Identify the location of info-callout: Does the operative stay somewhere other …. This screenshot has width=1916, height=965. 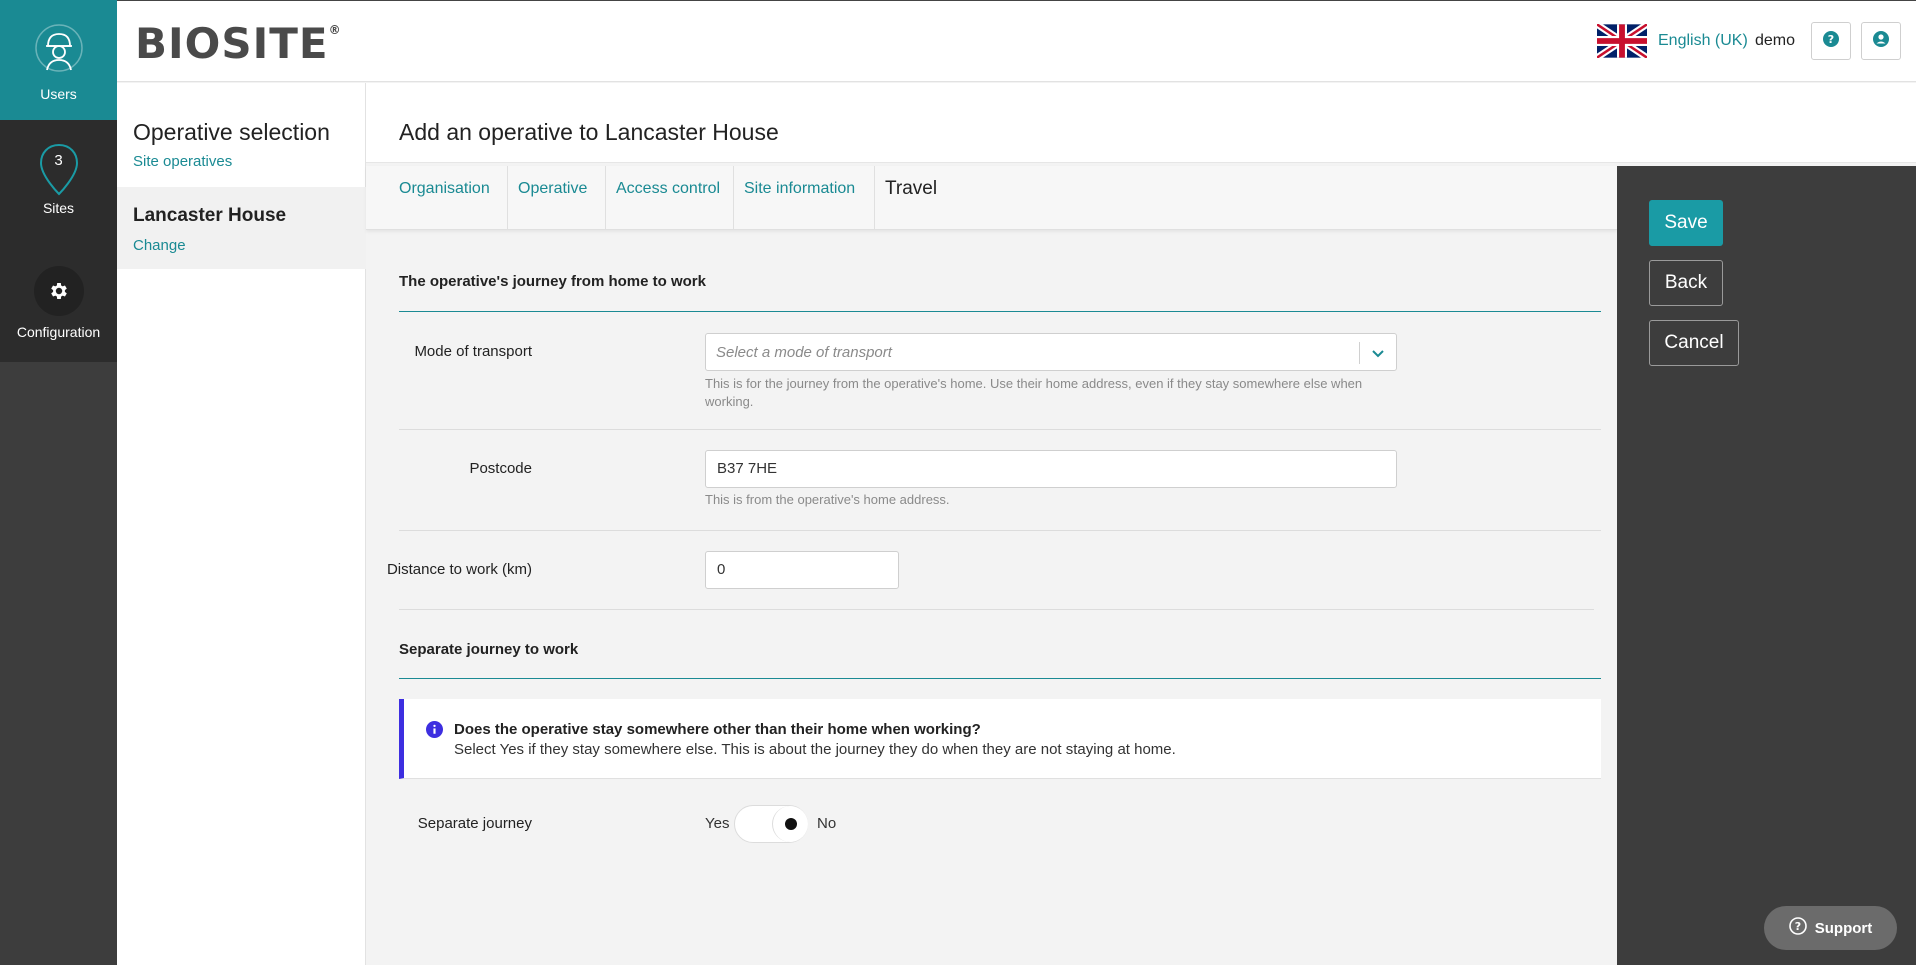
(1000, 739).